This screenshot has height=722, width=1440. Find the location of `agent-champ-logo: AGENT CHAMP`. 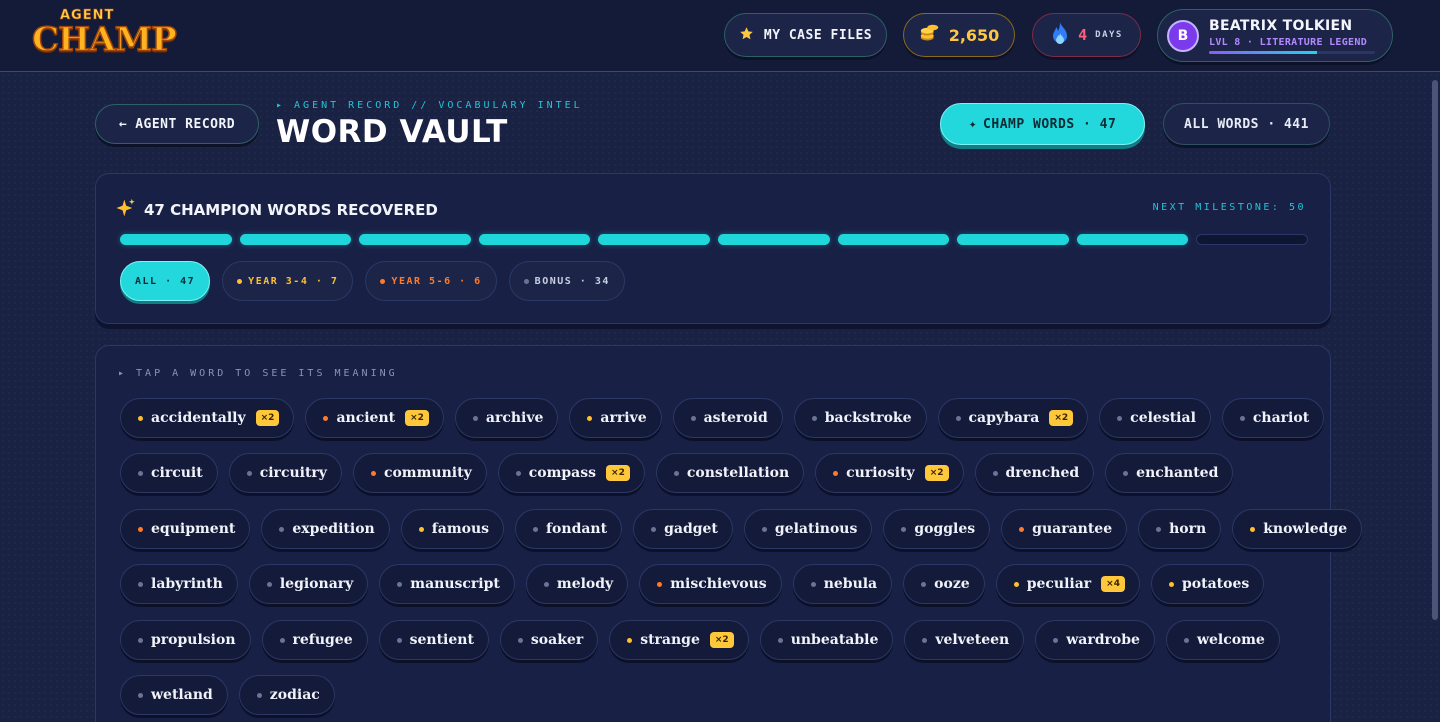

agent-champ-logo: AGENT CHAMP is located at coordinates (104, 36).